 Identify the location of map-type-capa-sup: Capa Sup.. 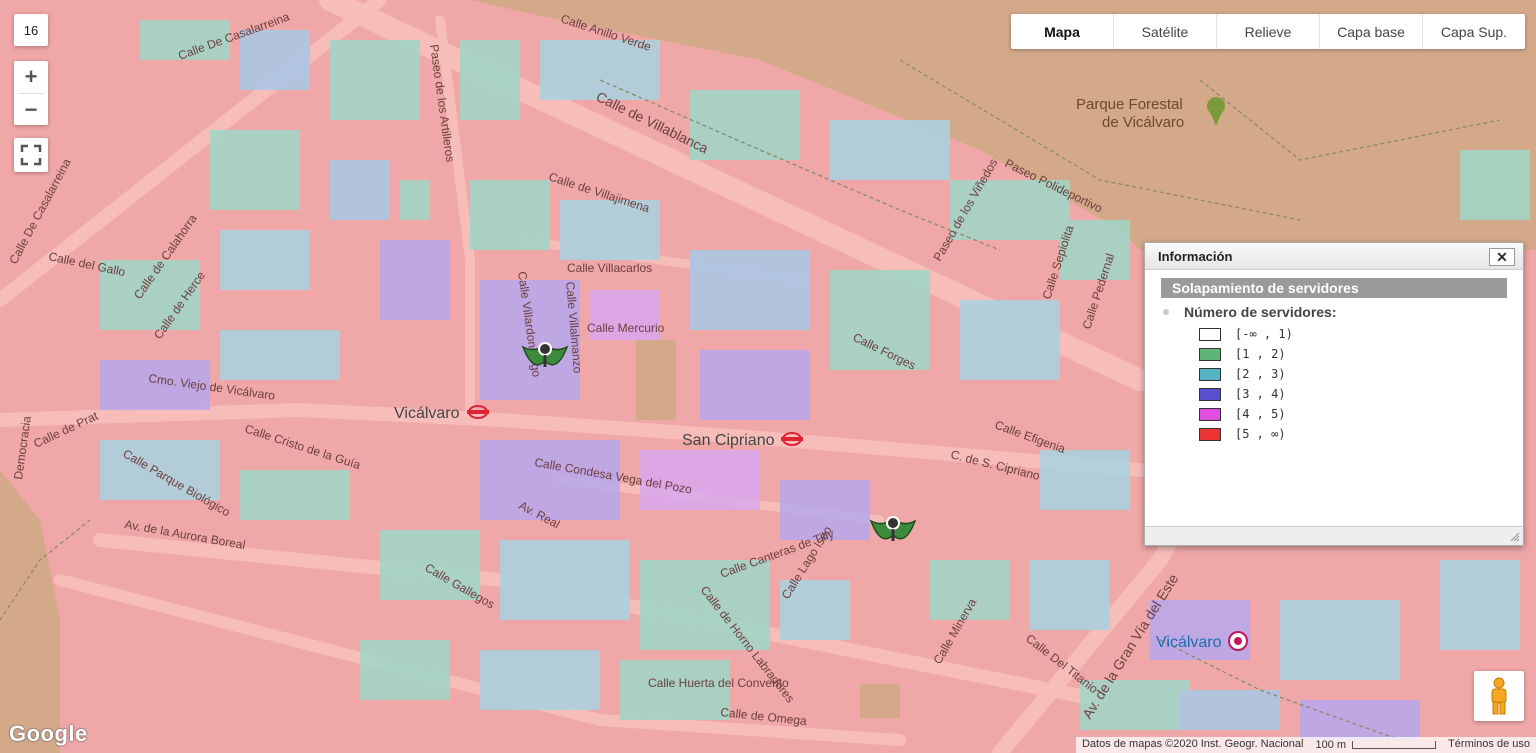
(1474, 31).